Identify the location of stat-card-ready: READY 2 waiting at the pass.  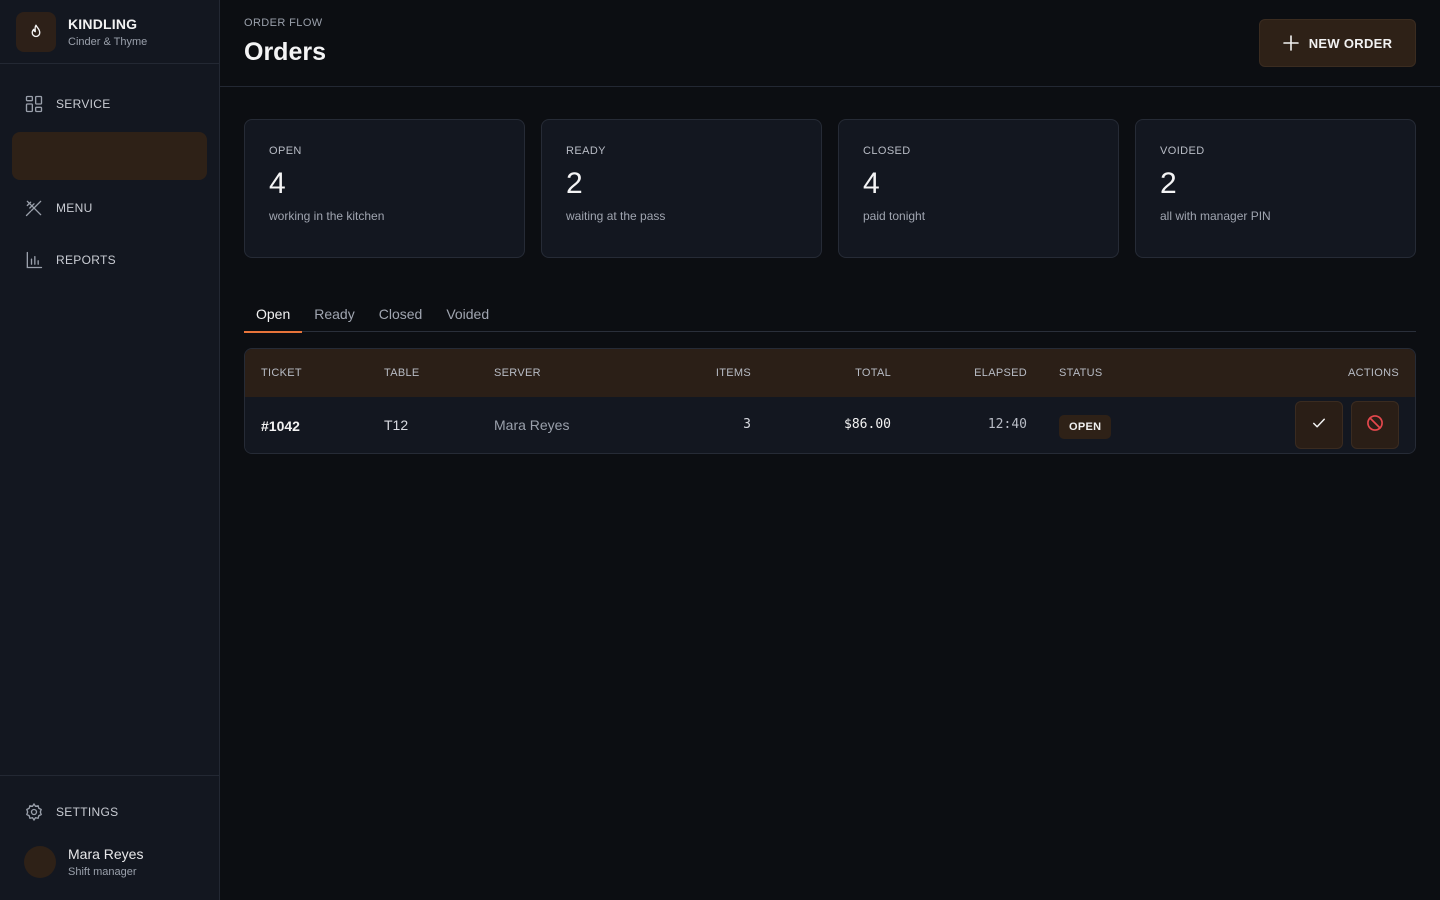
(681, 188).